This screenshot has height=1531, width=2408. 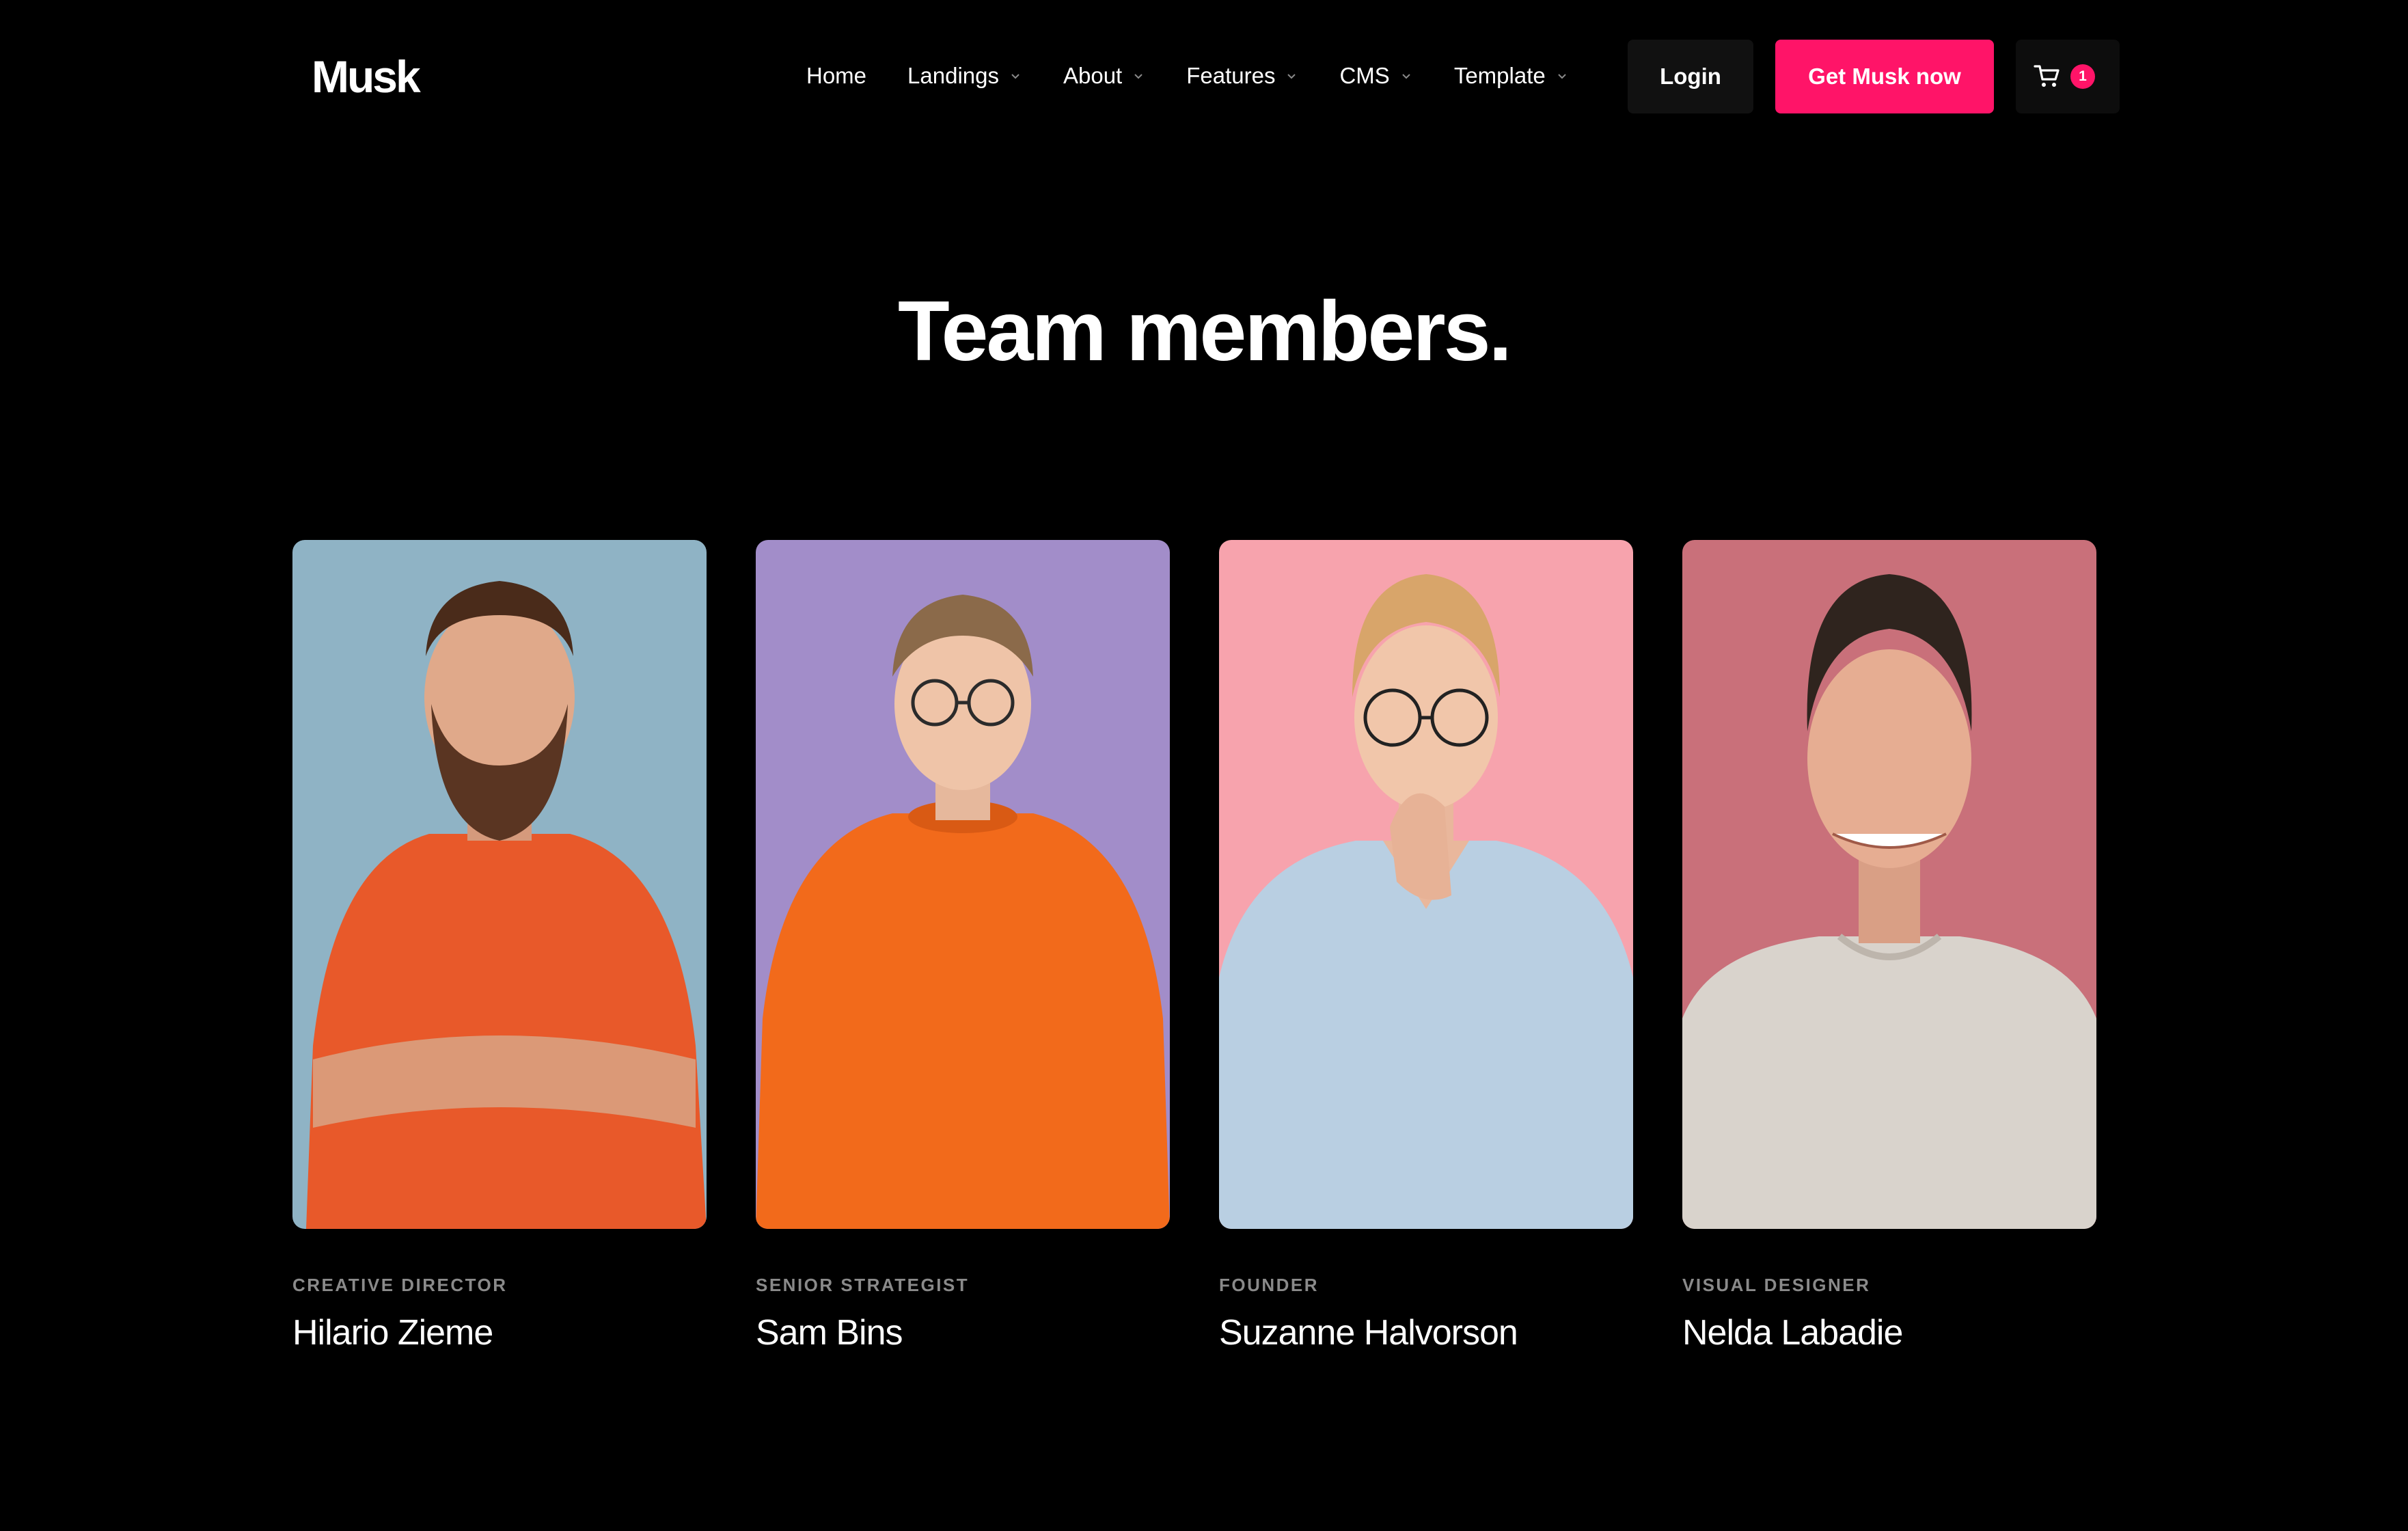 What do you see at coordinates (1885, 76) in the screenshot?
I see `get-musk-now-button: Get Musk now` at bounding box center [1885, 76].